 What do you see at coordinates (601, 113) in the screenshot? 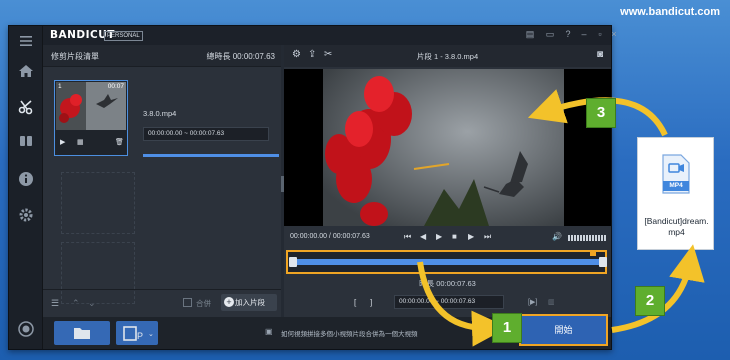
I see `step-3-badge: 3` at bounding box center [601, 113].